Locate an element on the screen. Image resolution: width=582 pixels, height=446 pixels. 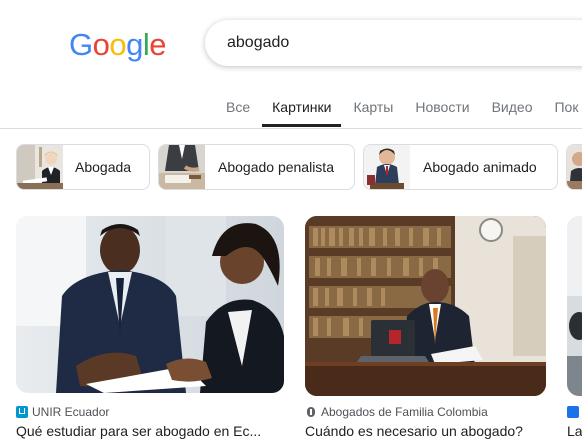
tab-shopping: Пок is located at coordinates (566, 111).